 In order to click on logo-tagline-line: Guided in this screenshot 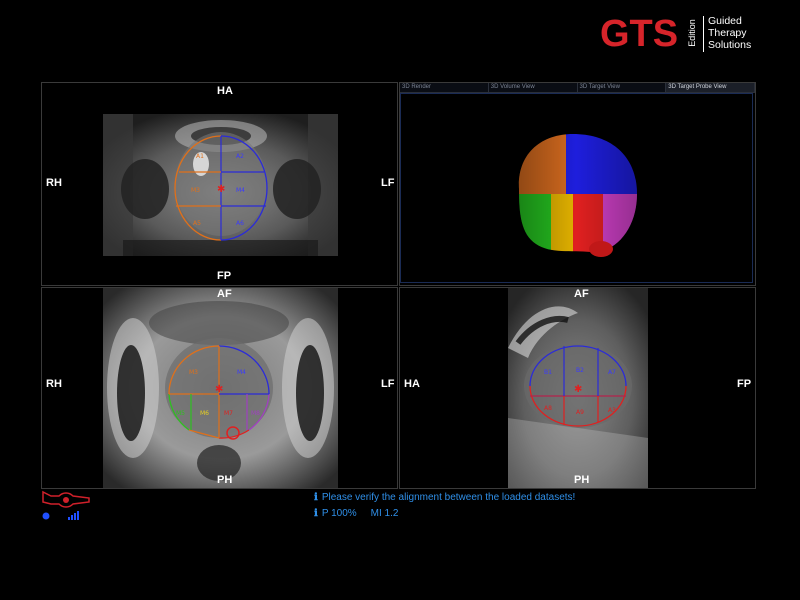, I will do `click(725, 21)`.